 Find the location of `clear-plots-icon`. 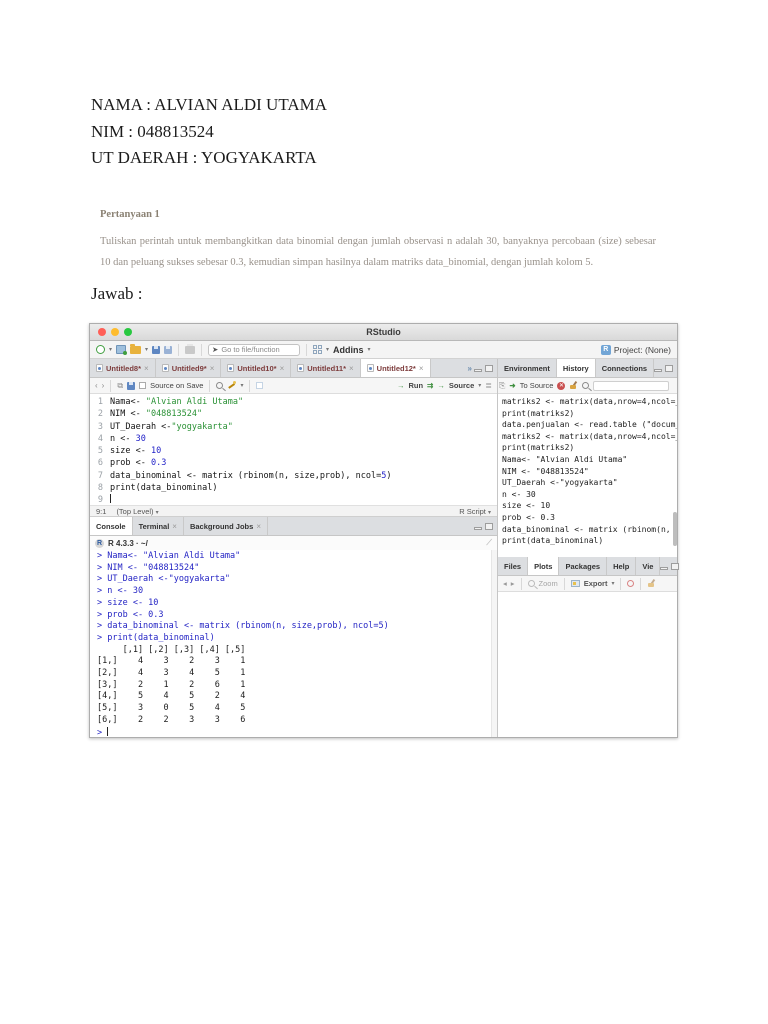

clear-plots-icon is located at coordinates (651, 583).